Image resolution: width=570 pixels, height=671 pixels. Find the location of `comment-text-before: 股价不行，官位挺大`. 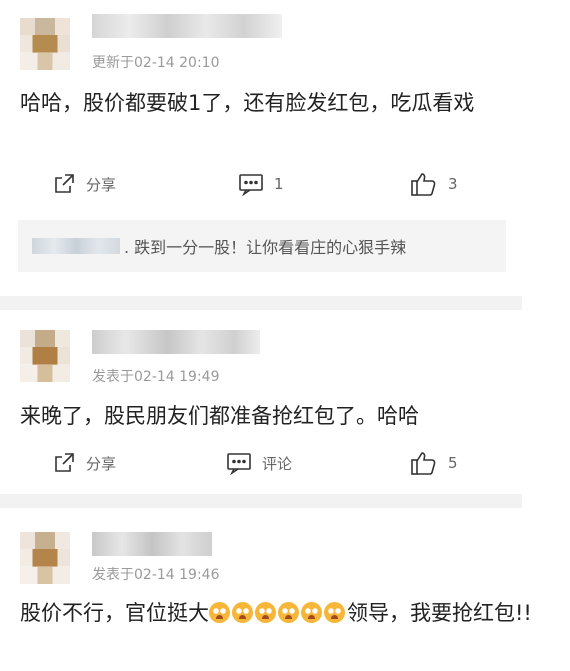

comment-text-before: 股价不行，官位挺大 is located at coordinates (114, 613).